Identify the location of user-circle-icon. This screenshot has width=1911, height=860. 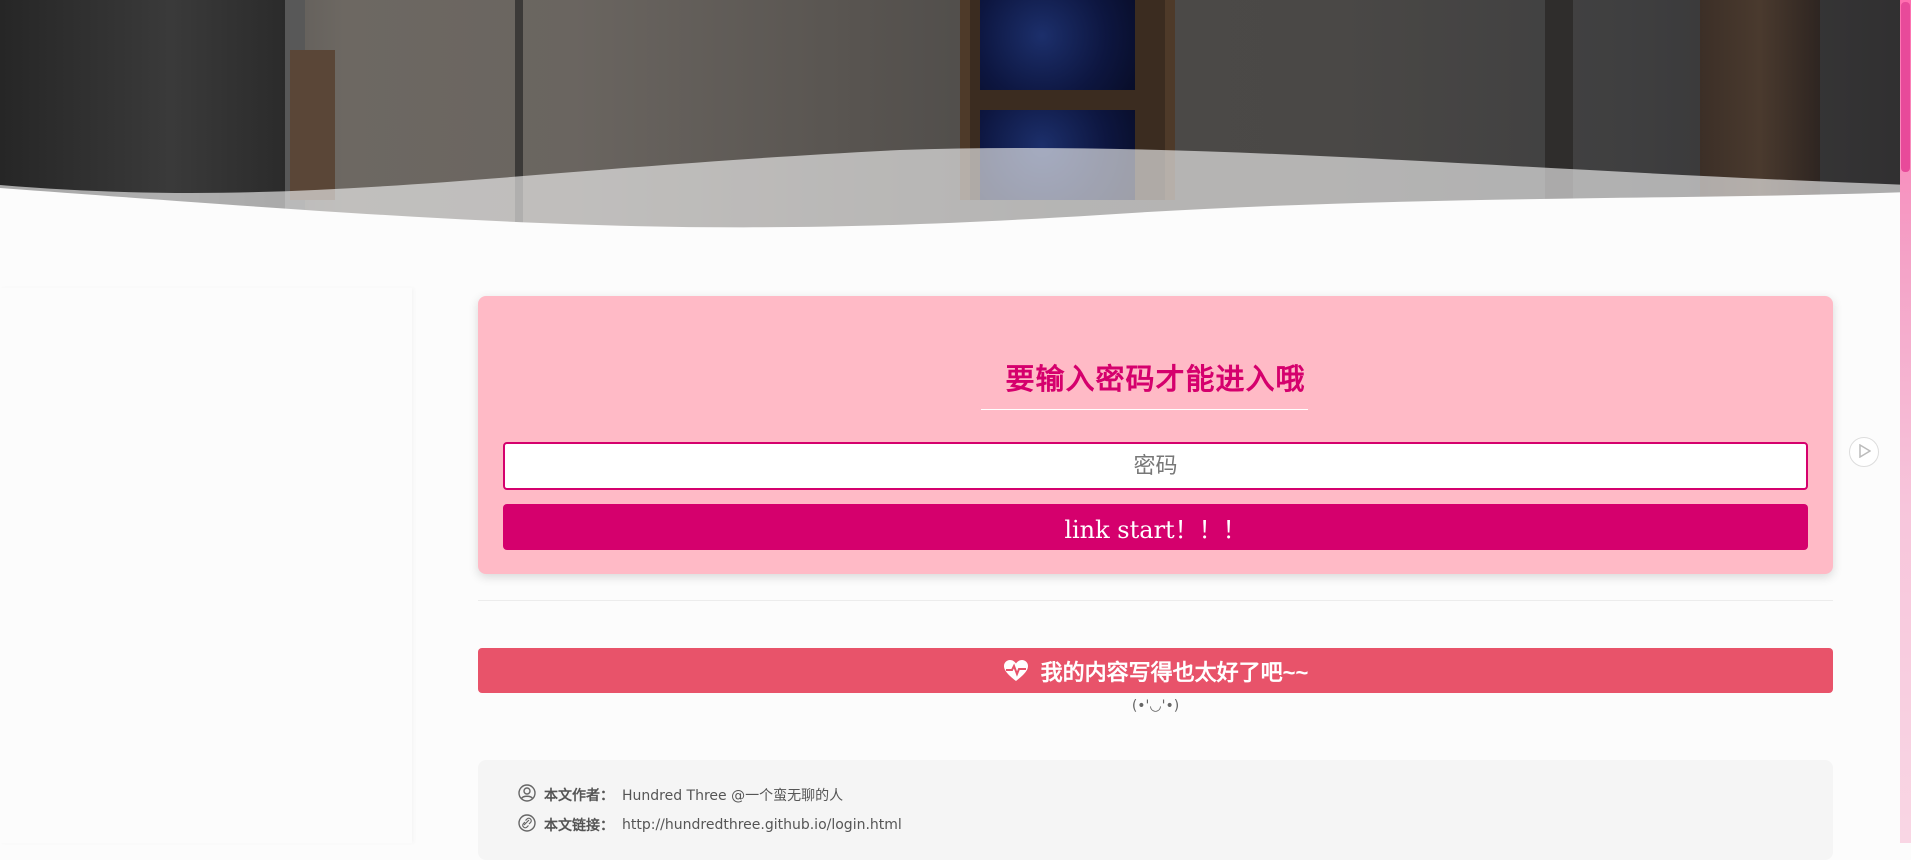
(527, 795).